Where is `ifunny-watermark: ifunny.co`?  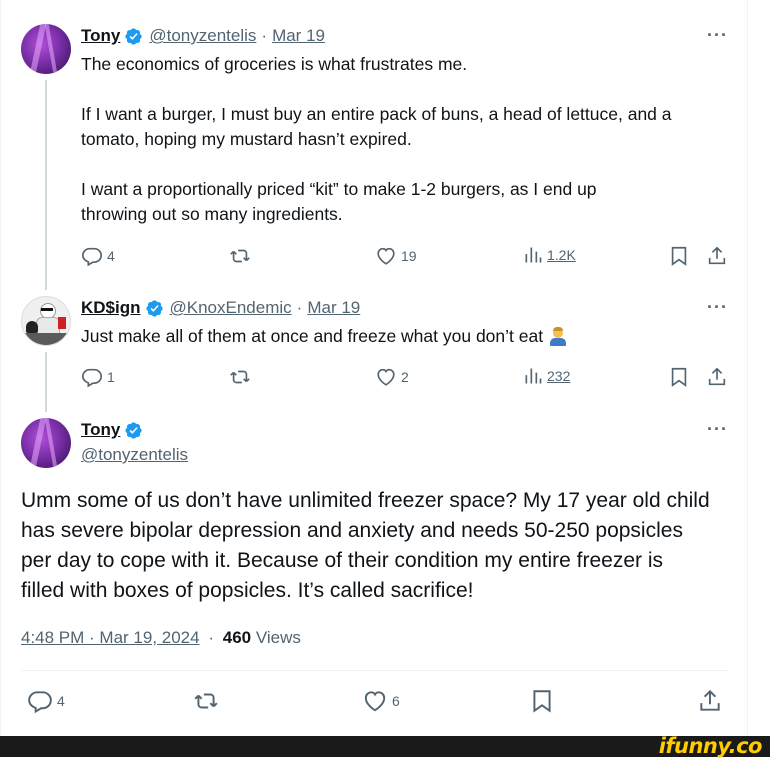 ifunny-watermark: ifunny.co is located at coordinates (710, 746).